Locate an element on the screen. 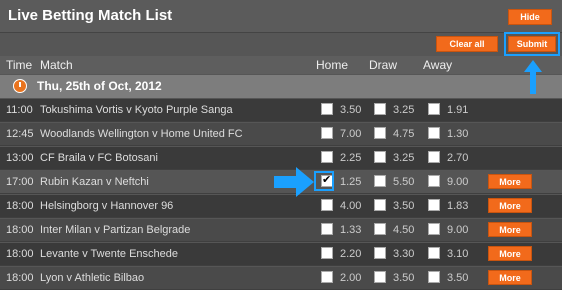 This screenshot has width=562, height=290. match-name: CF Braila v FC Botosani is located at coordinates (99, 158).